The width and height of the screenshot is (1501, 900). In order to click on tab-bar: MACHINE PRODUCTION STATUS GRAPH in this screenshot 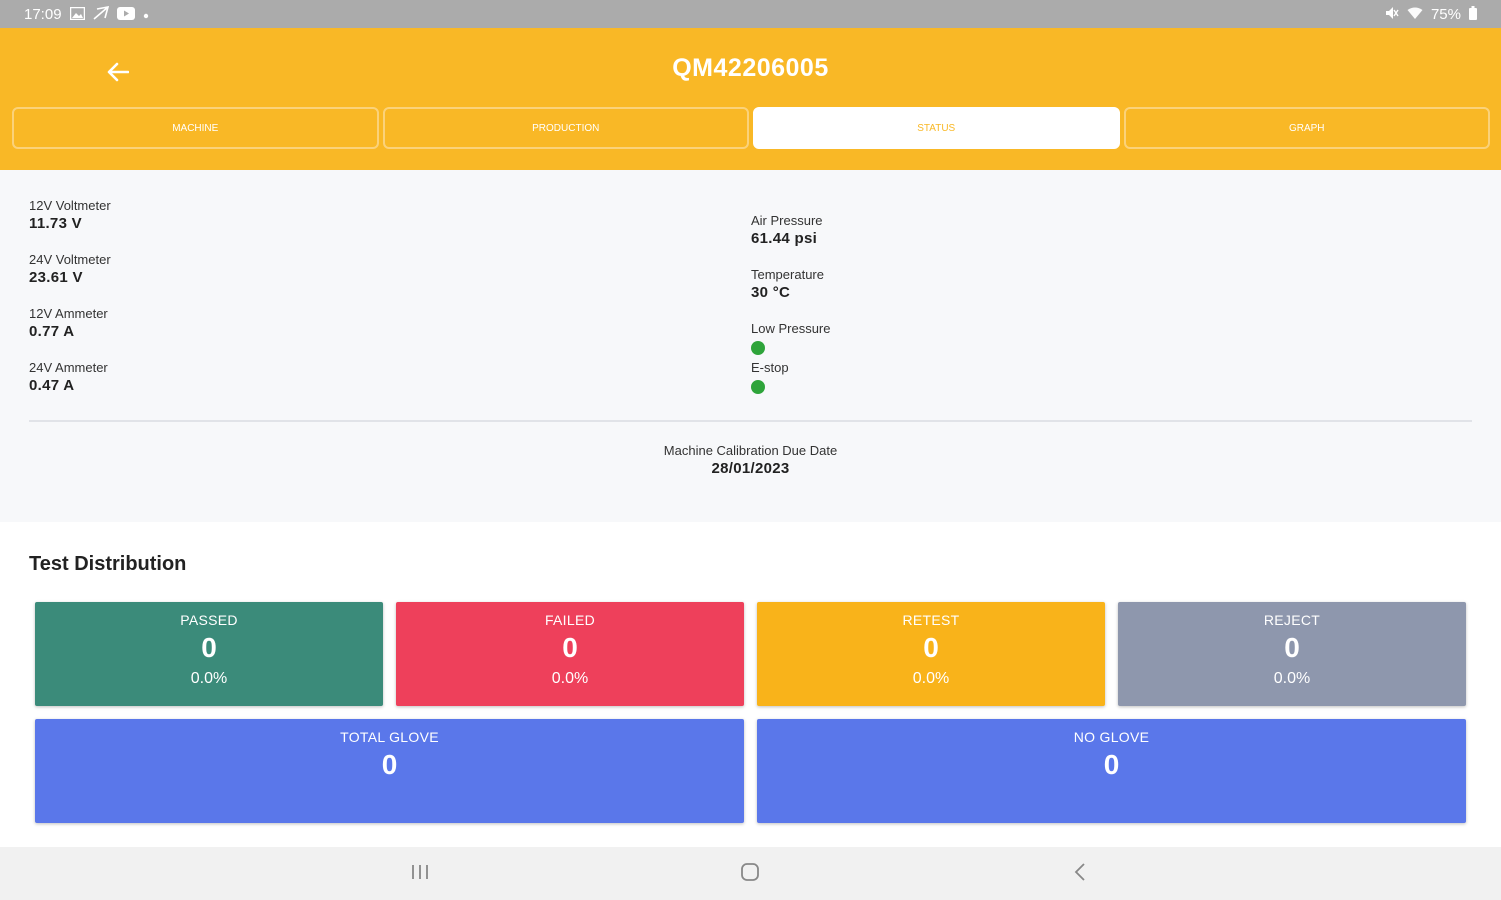, I will do `click(751, 128)`.